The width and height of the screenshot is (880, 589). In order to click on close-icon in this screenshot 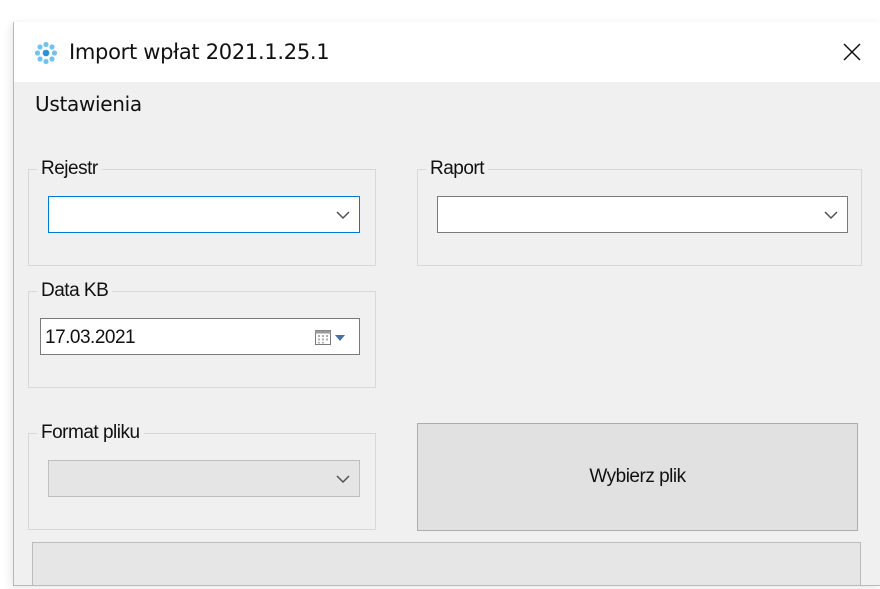, I will do `click(852, 52)`.